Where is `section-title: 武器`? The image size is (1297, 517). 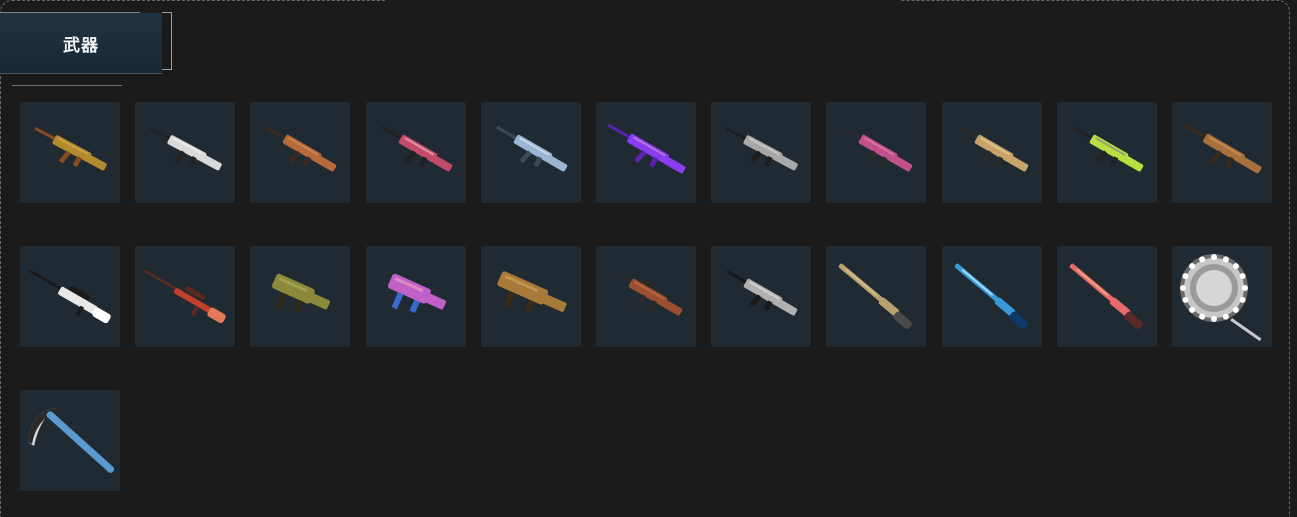
section-title: 武器 is located at coordinates (81, 45).